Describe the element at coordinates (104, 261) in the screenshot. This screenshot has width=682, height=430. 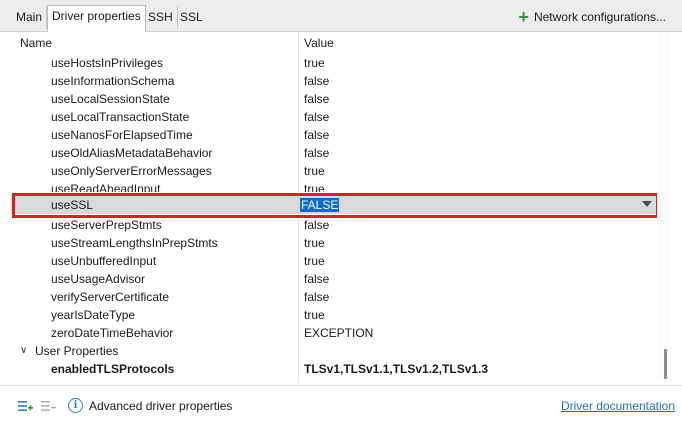
I see `property-name: useUnbufferedInput` at that location.